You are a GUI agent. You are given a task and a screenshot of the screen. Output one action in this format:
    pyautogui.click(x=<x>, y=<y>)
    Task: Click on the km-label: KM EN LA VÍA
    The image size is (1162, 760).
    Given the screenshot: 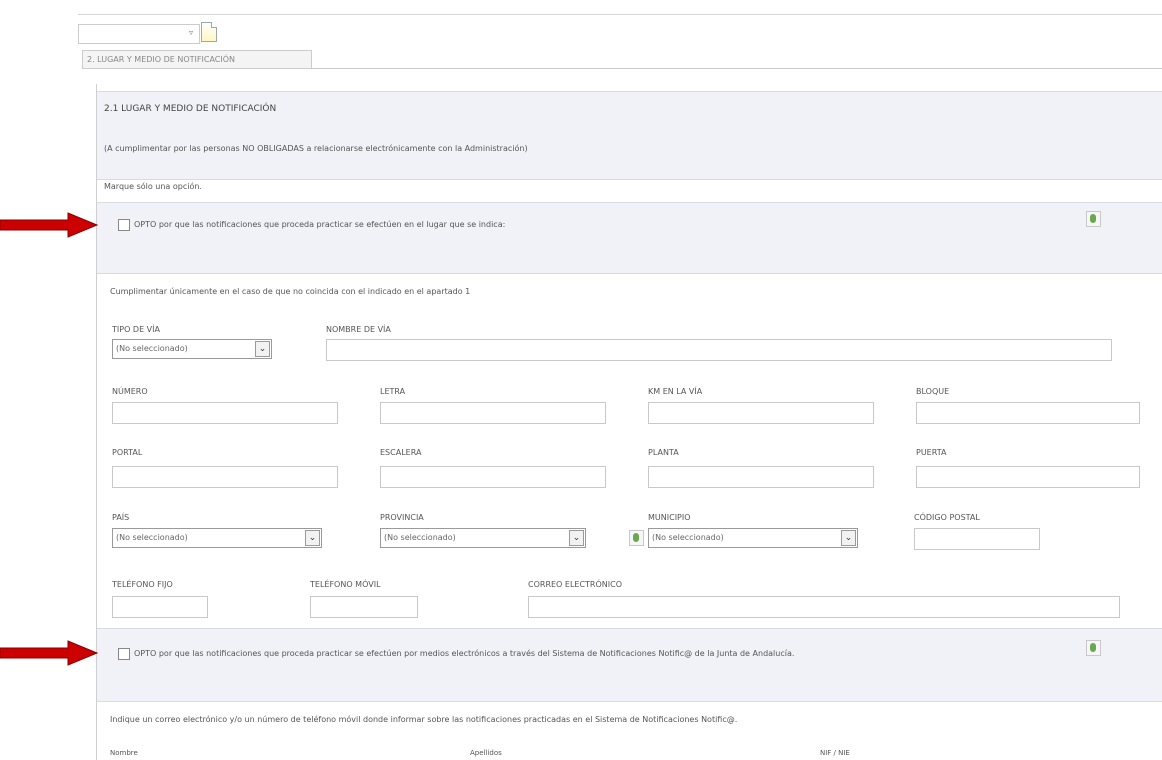 What is the action you would take?
    pyautogui.click(x=675, y=391)
    